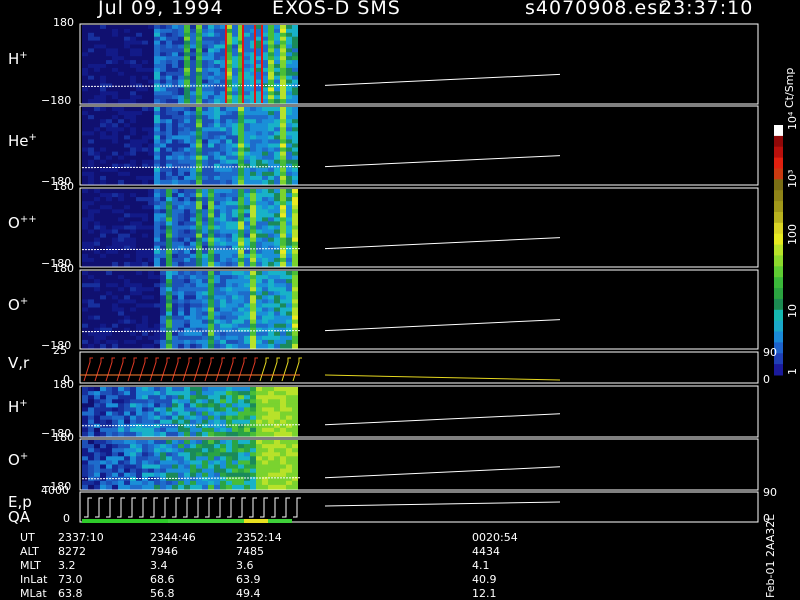 This screenshot has width=800, height=600. Describe the element at coordinates (165, 507) in the screenshot. I see `energy-trace` at that location.